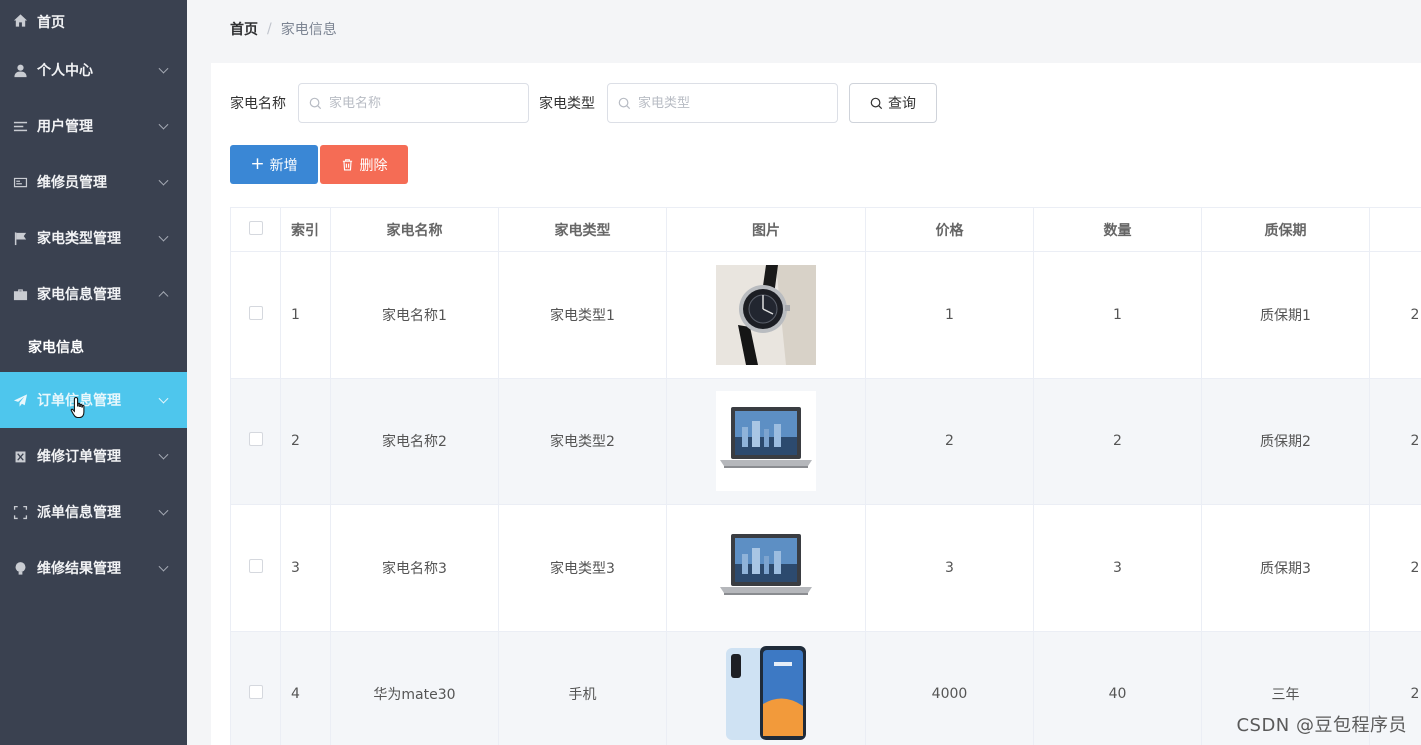 The width and height of the screenshot is (1421, 745). I want to click on column-header-quantity: 数量, so click(1117, 229).